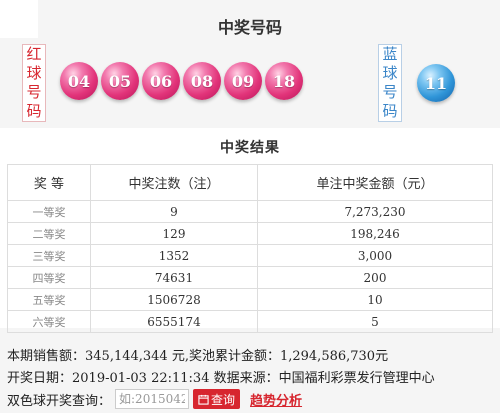 This screenshot has width=500, height=413. Describe the element at coordinates (375, 211) in the screenshot. I see `prize-amount: 7,273,230` at that location.